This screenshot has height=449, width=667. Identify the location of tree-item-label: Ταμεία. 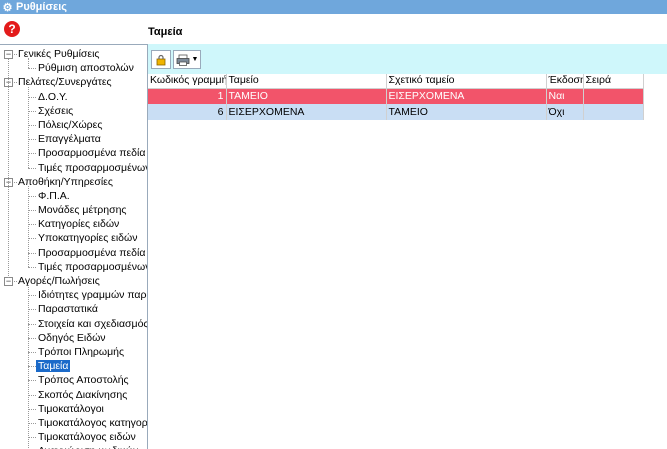
(53, 366).